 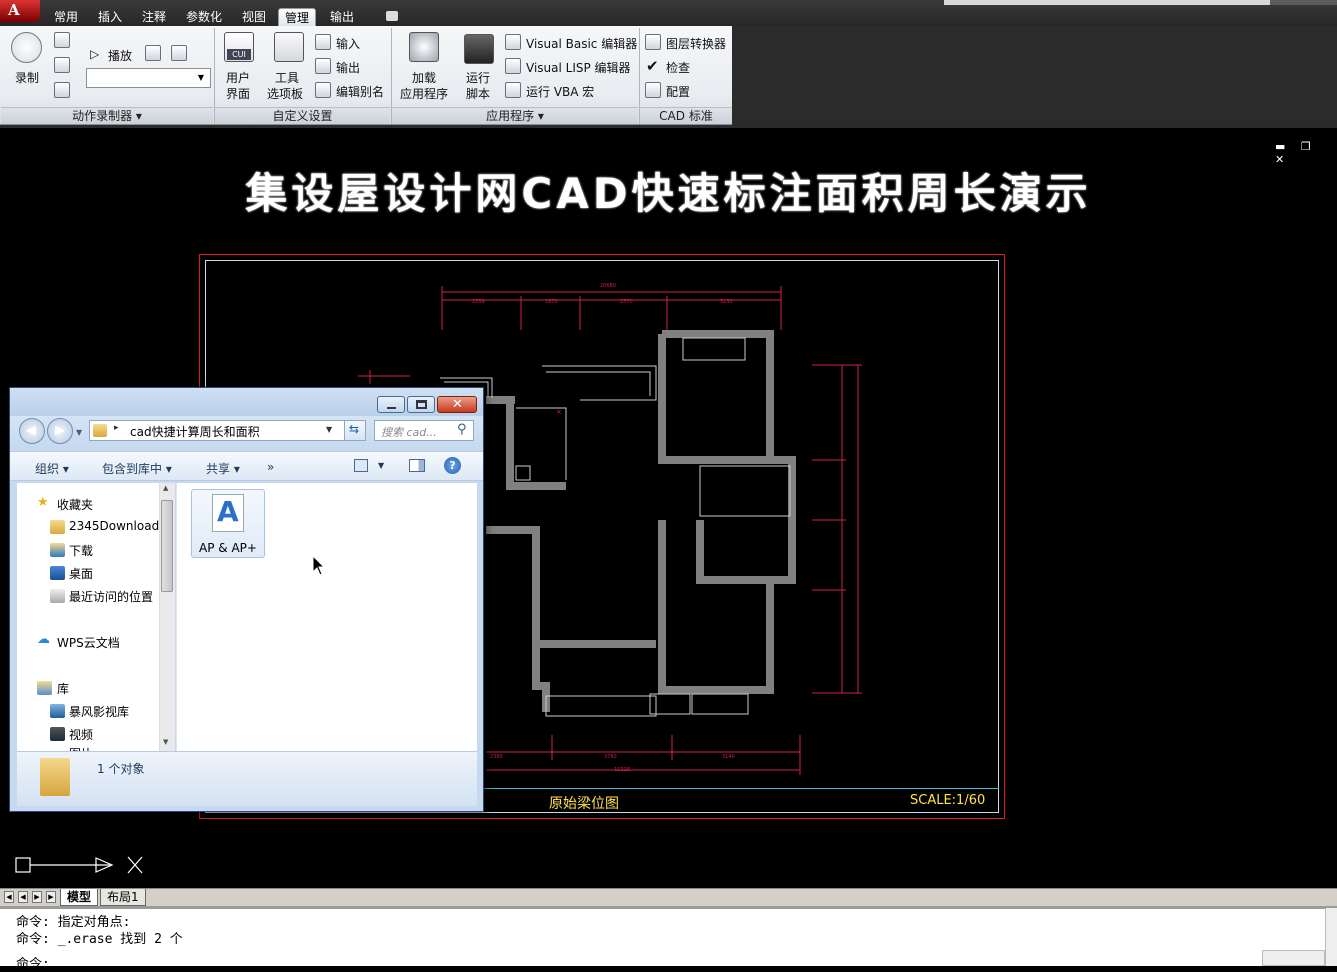 What do you see at coordinates (559, 412) in the screenshot?
I see `plan-marker: ×` at bounding box center [559, 412].